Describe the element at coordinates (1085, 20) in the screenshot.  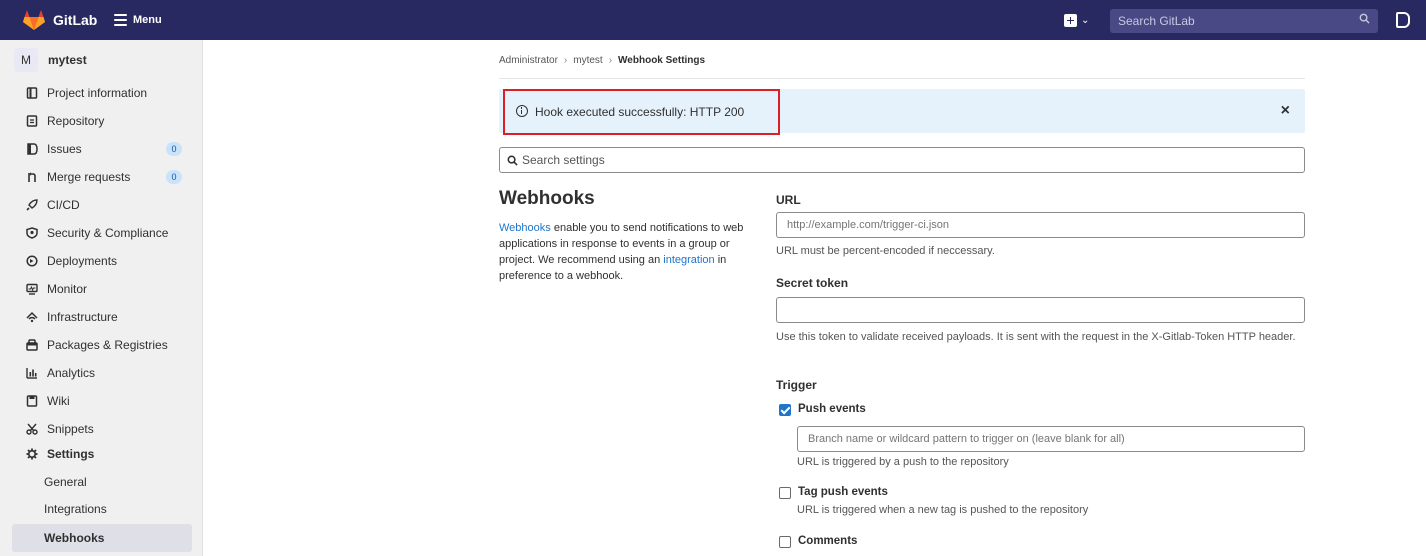
I see `chevron-down-icon: ⌄` at that location.